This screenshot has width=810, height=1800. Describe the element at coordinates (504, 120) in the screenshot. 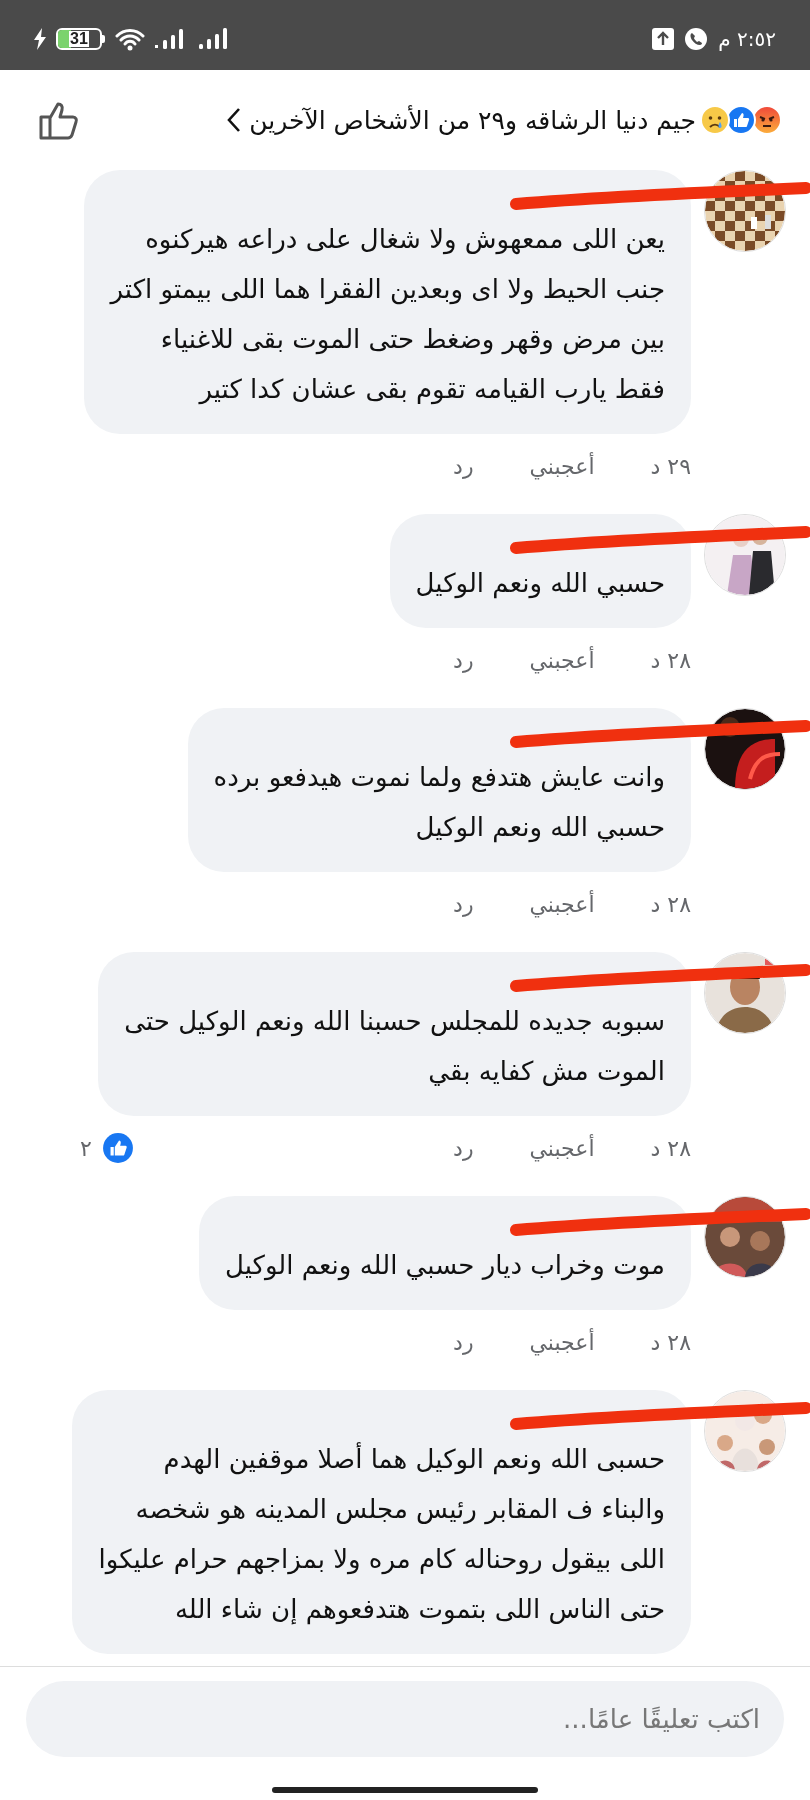

I see `reactions-link: جيم دنيا الرشاقه و٢٩ من الأشخاص الآخرين` at that location.